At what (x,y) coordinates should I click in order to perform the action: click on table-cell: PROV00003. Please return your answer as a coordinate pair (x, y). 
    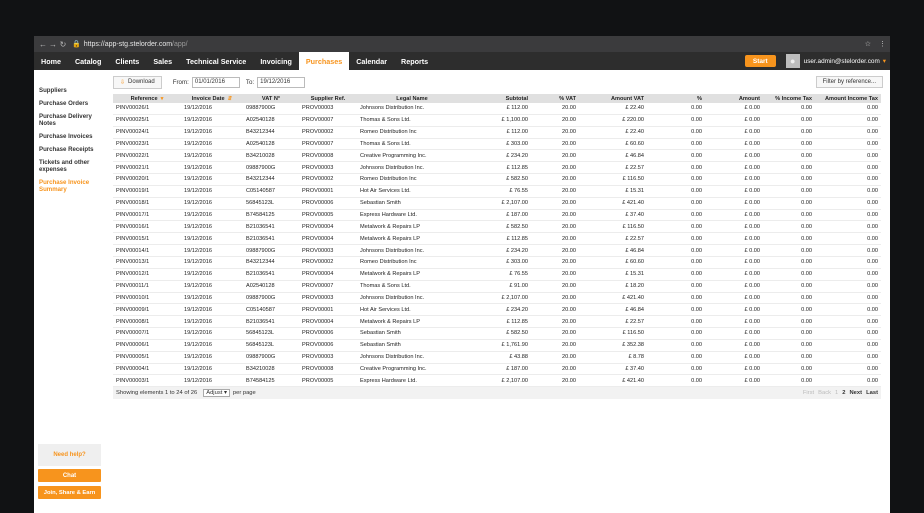
    Looking at the image, I should click on (328, 250).